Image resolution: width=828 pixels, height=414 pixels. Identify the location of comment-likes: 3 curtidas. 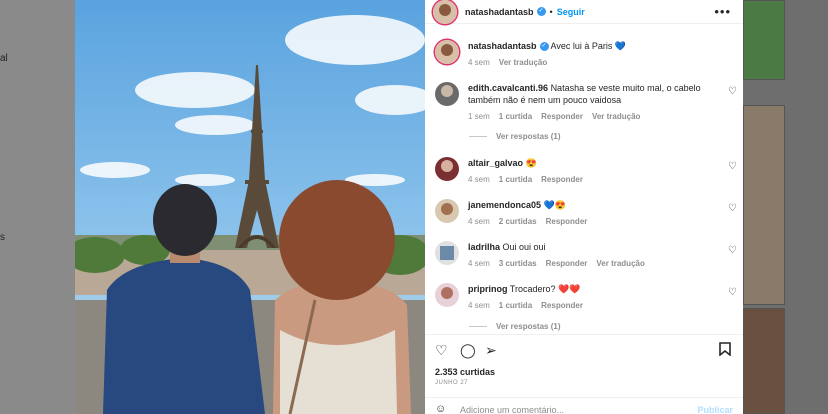
(518, 263).